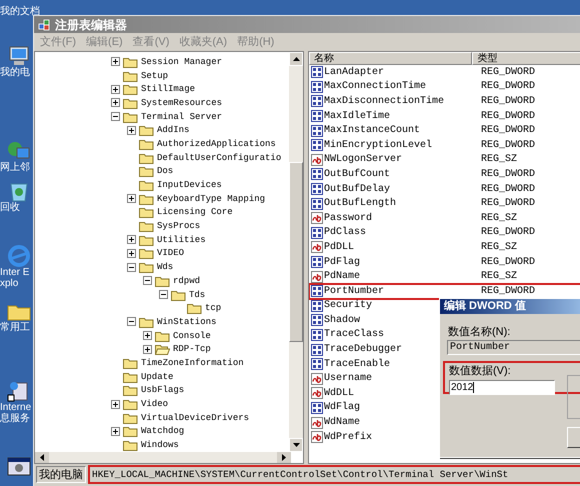 This screenshot has height=486, width=580. I want to click on application-window-icon, so click(19, 466).